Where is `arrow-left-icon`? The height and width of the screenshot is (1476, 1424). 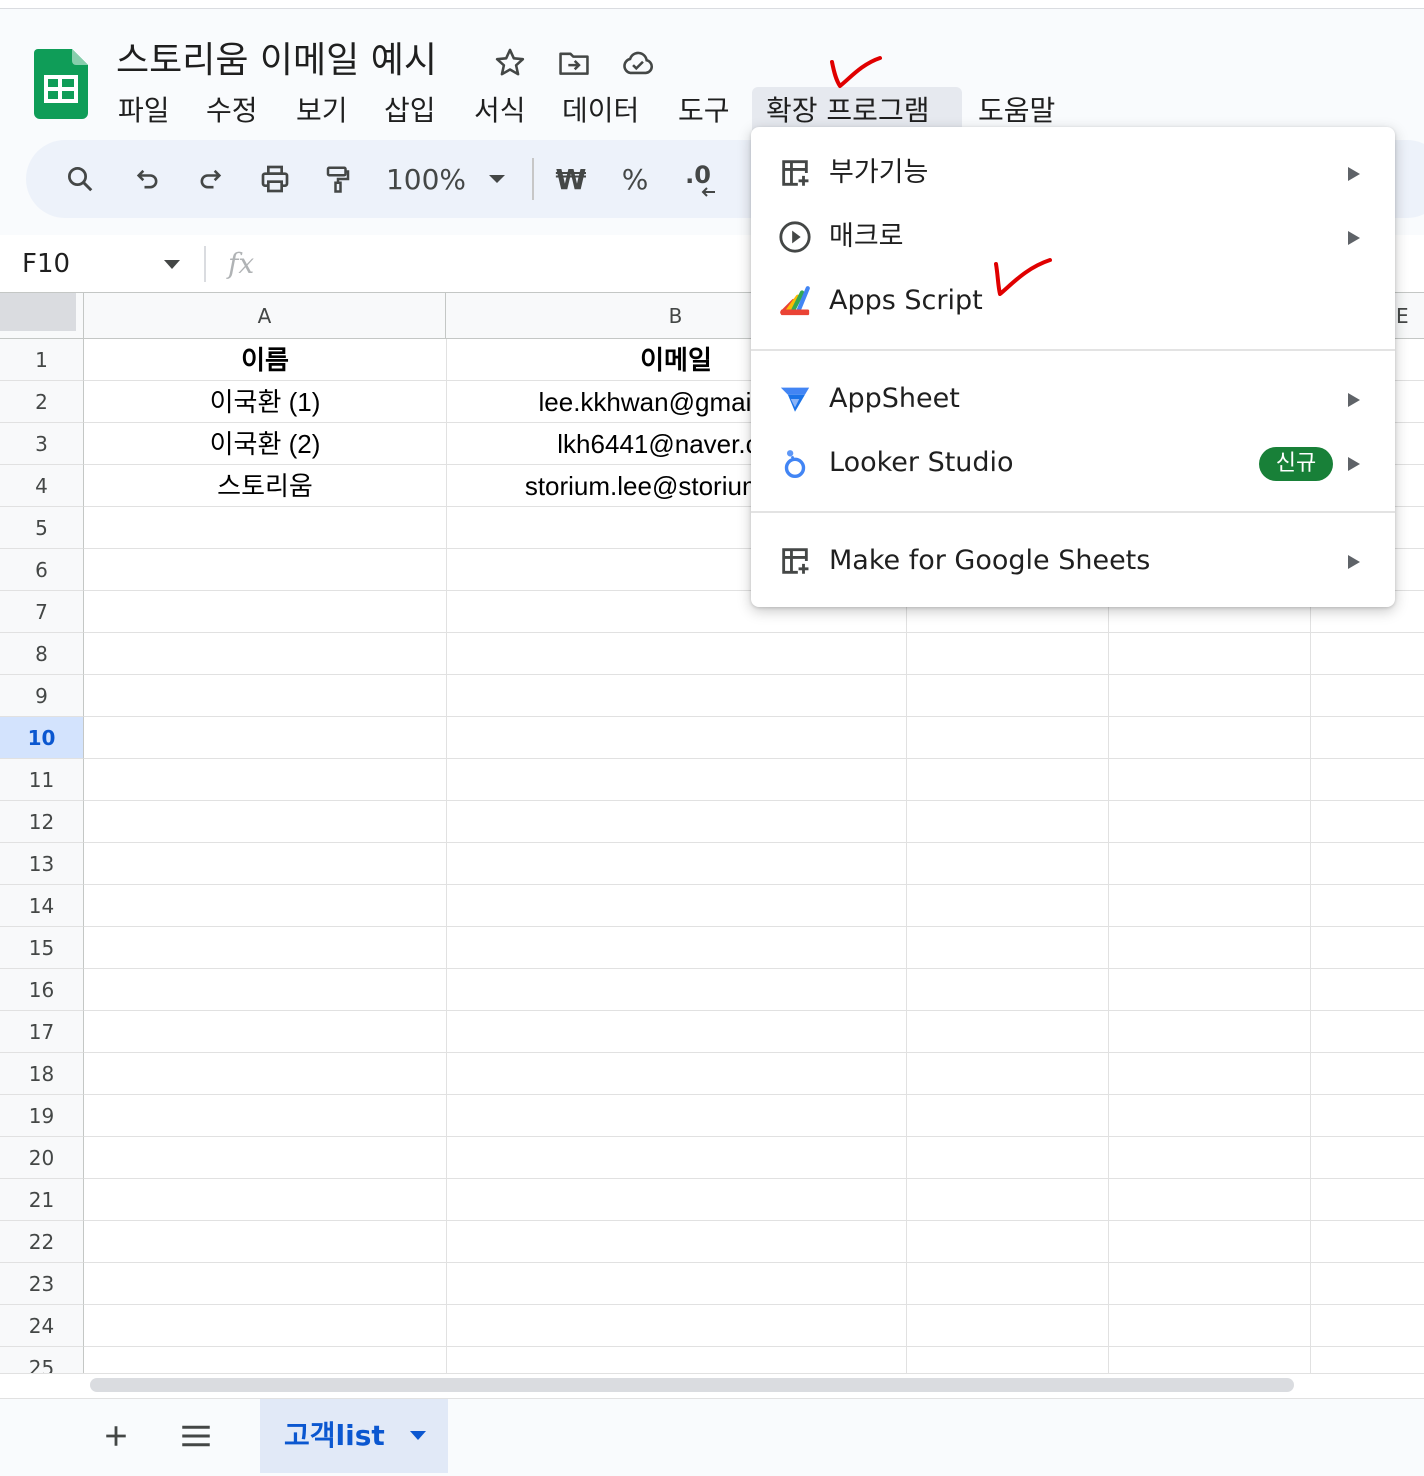
arrow-left-icon is located at coordinates (708, 192).